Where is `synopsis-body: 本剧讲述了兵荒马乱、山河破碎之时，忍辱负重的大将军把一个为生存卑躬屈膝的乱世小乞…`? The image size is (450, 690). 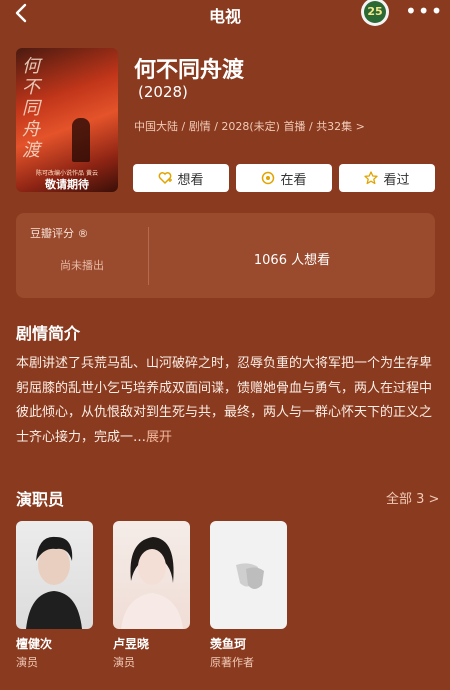 synopsis-body: 本剧讲述了兵荒马乱、山河破碎之时，忍辱负重的大将军把一个为生存卑躬屈膝的乱世小乞… is located at coordinates (224, 400).